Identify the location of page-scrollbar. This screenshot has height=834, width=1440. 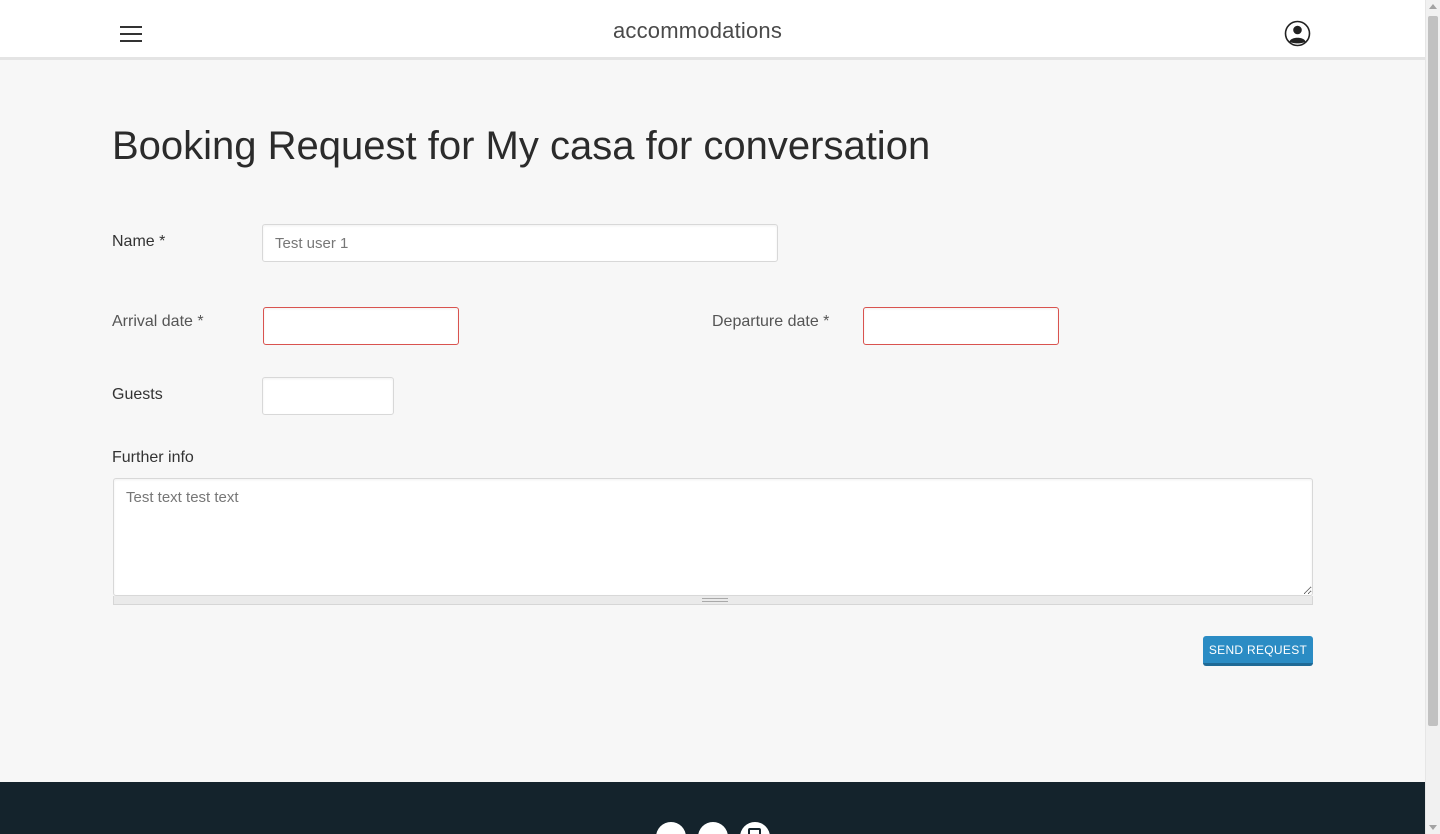
(1432, 417).